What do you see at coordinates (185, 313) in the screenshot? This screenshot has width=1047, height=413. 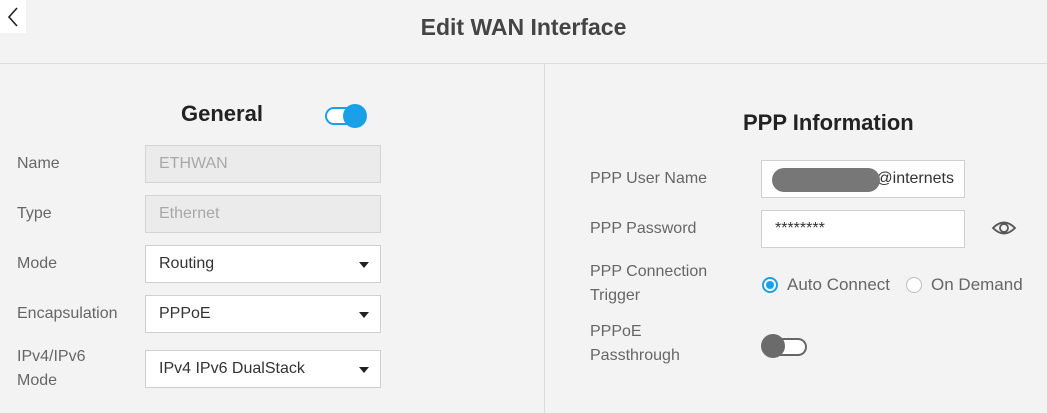 I see `encapsulation-select-value: PPPoE` at bounding box center [185, 313].